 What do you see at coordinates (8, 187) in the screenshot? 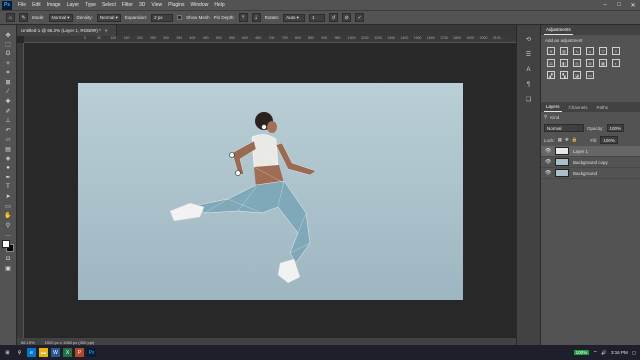
I see `type-tool-icon: T` at bounding box center [8, 187].